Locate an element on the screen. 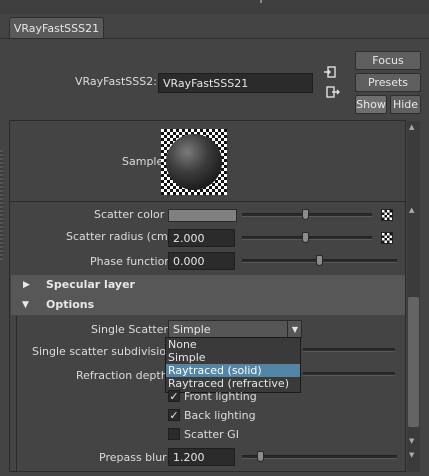 The width and height of the screenshot is (429, 476). expanded-arrow-icon: ▼ is located at coordinates (25, 305).